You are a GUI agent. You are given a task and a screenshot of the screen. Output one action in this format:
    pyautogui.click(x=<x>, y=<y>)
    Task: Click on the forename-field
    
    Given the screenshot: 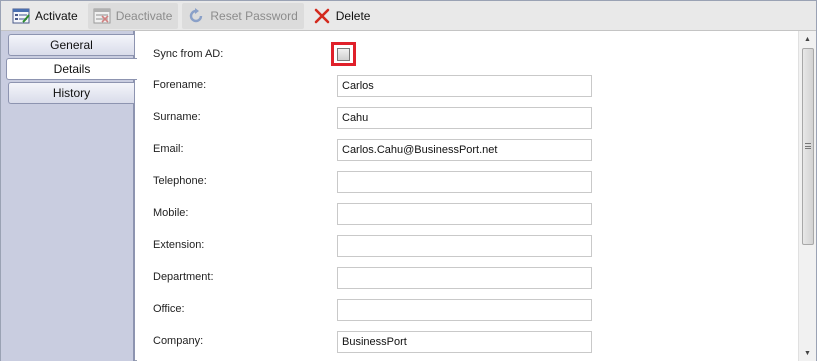 What is the action you would take?
    pyautogui.click(x=464, y=86)
    